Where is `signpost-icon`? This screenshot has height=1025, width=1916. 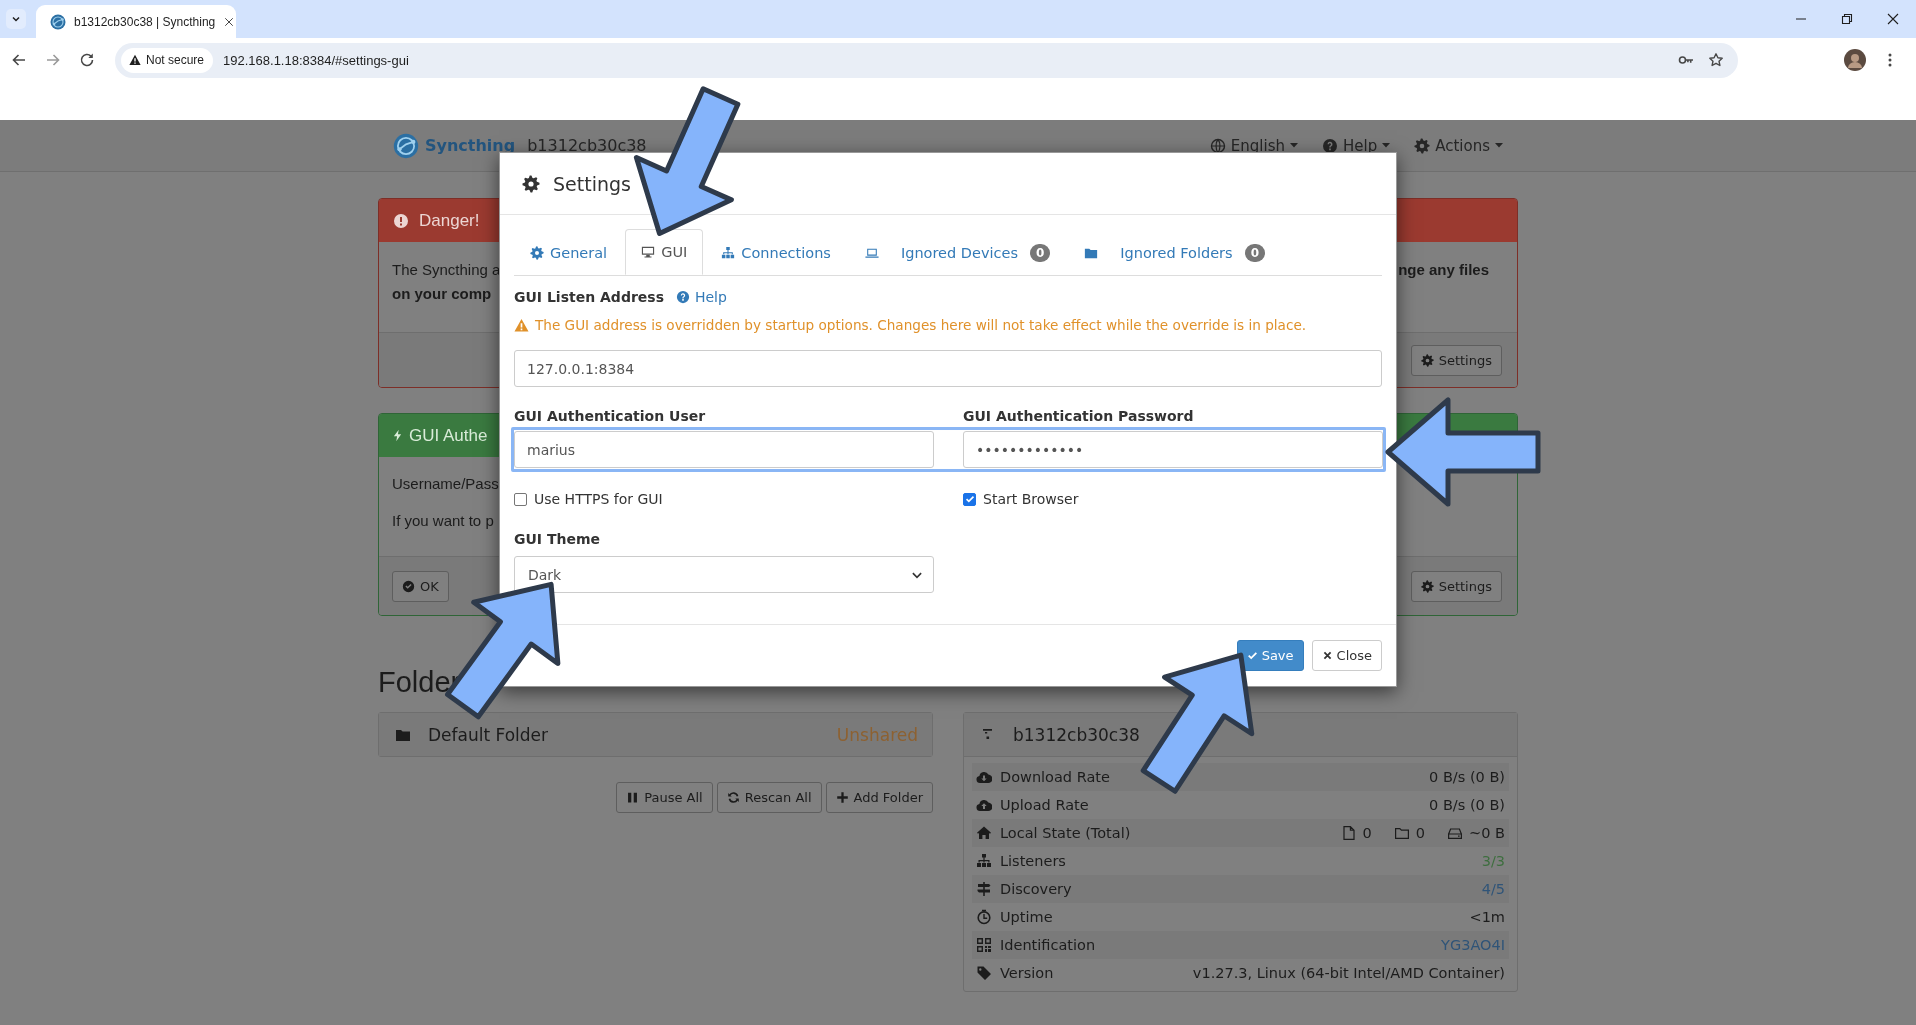 signpost-icon is located at coordinates (984, 889).